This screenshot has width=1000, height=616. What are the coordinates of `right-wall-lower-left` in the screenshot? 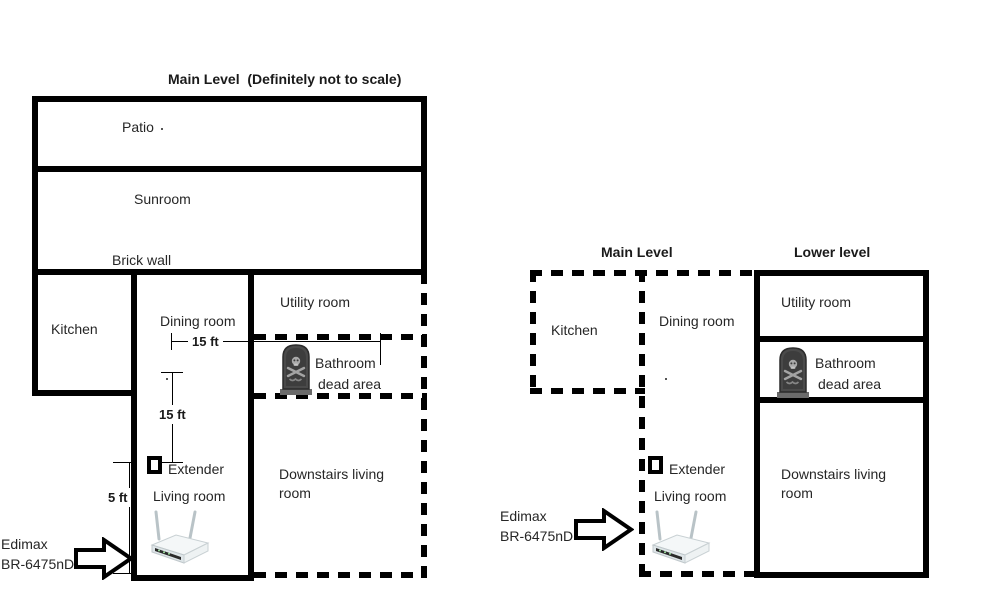 It's located at (757, 424).